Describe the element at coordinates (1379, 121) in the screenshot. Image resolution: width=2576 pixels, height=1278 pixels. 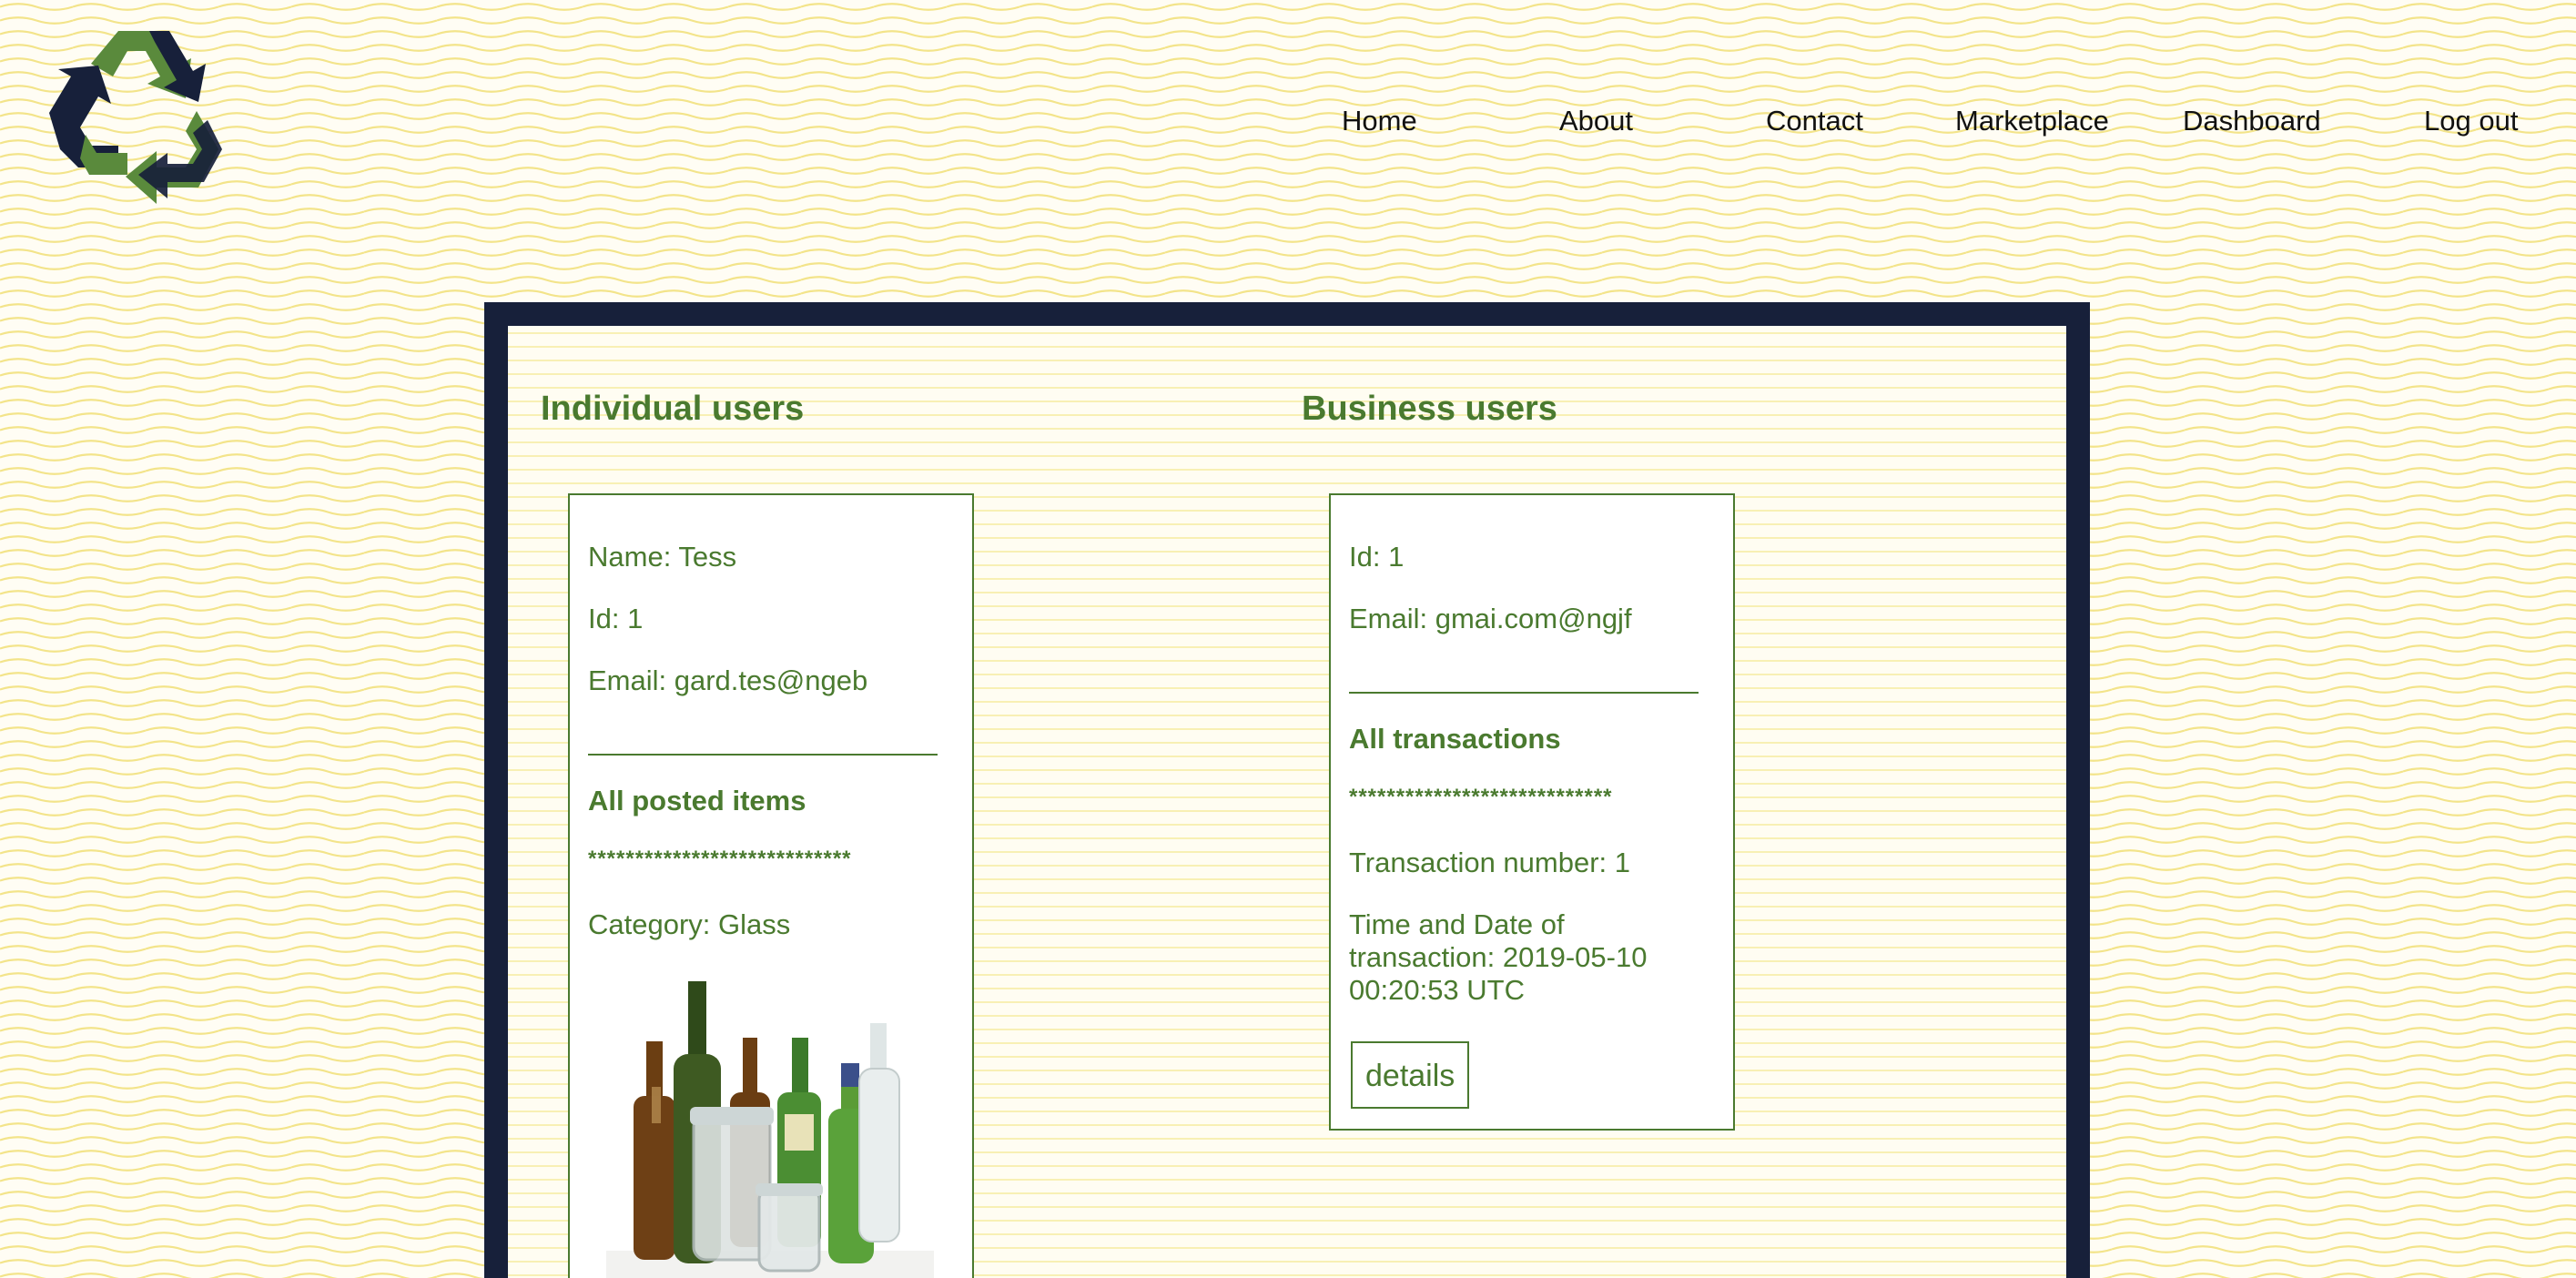
I see `nav-home-link: Home` at that location.